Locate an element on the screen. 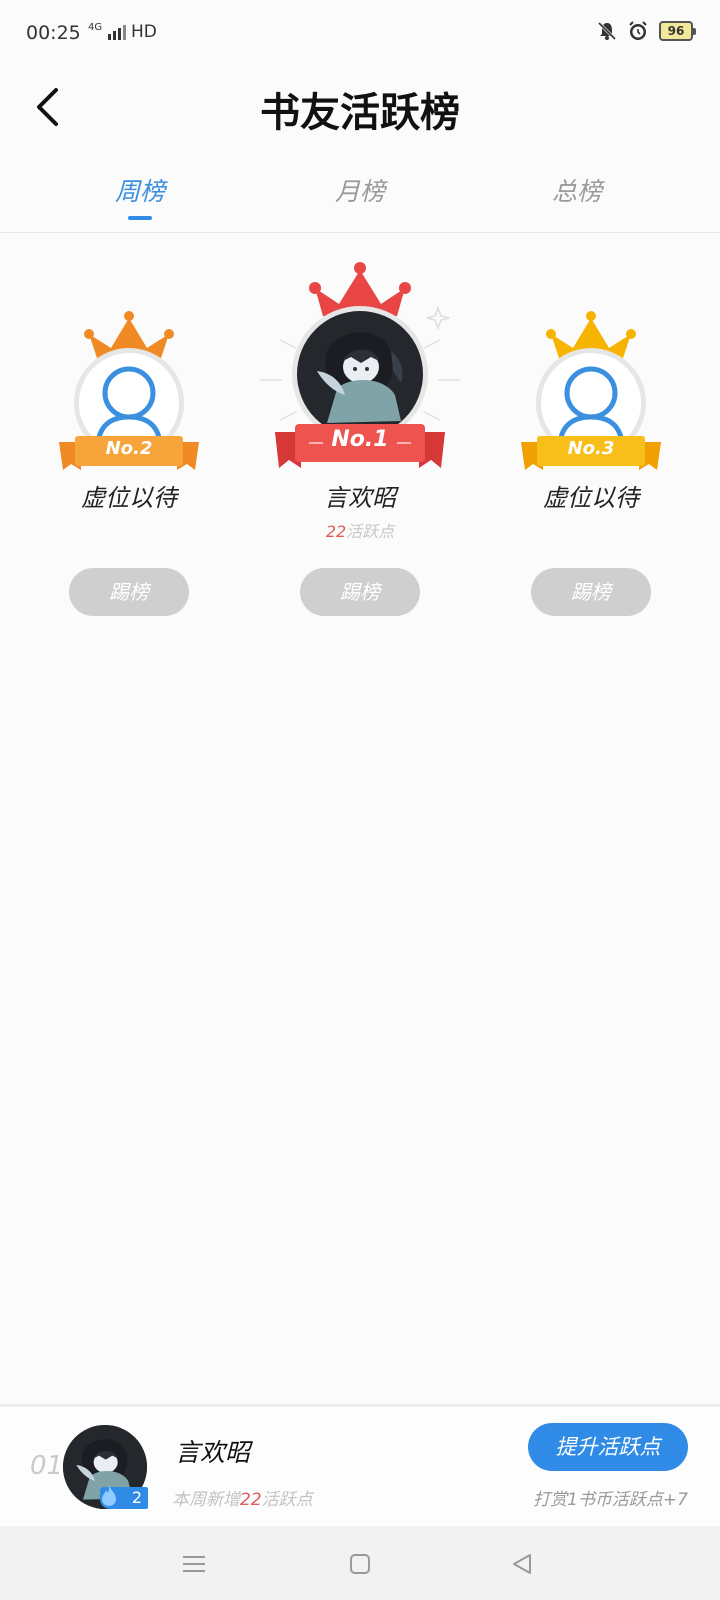 This screenshot has width=720, height=1600. home-square-icon is located at coordinates (360, 1564).